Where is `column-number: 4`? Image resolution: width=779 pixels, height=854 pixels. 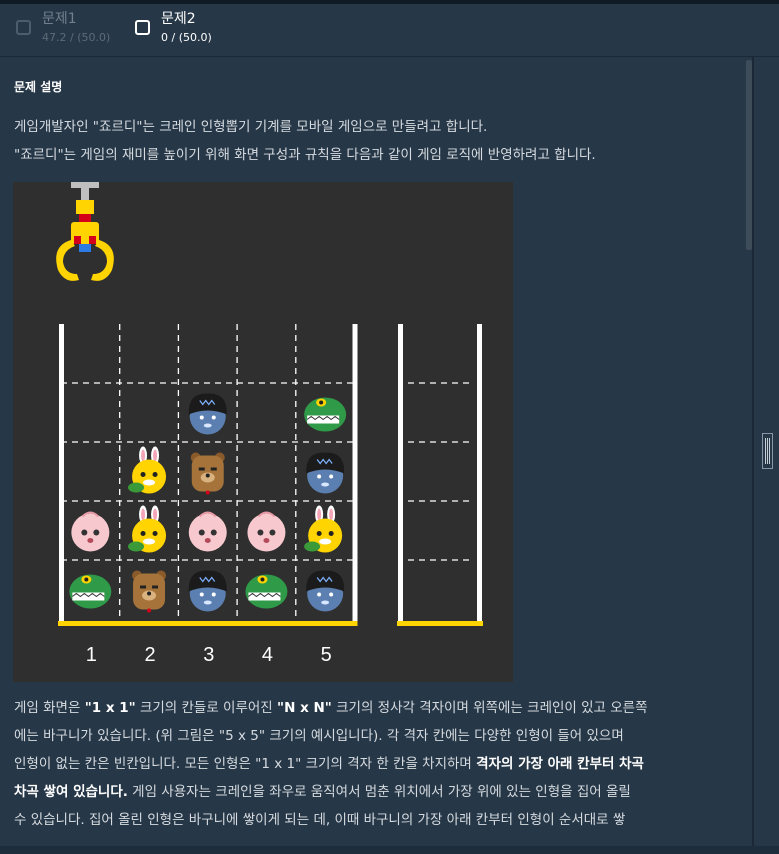
column-number: 4 is located at coordinates (267, 655).